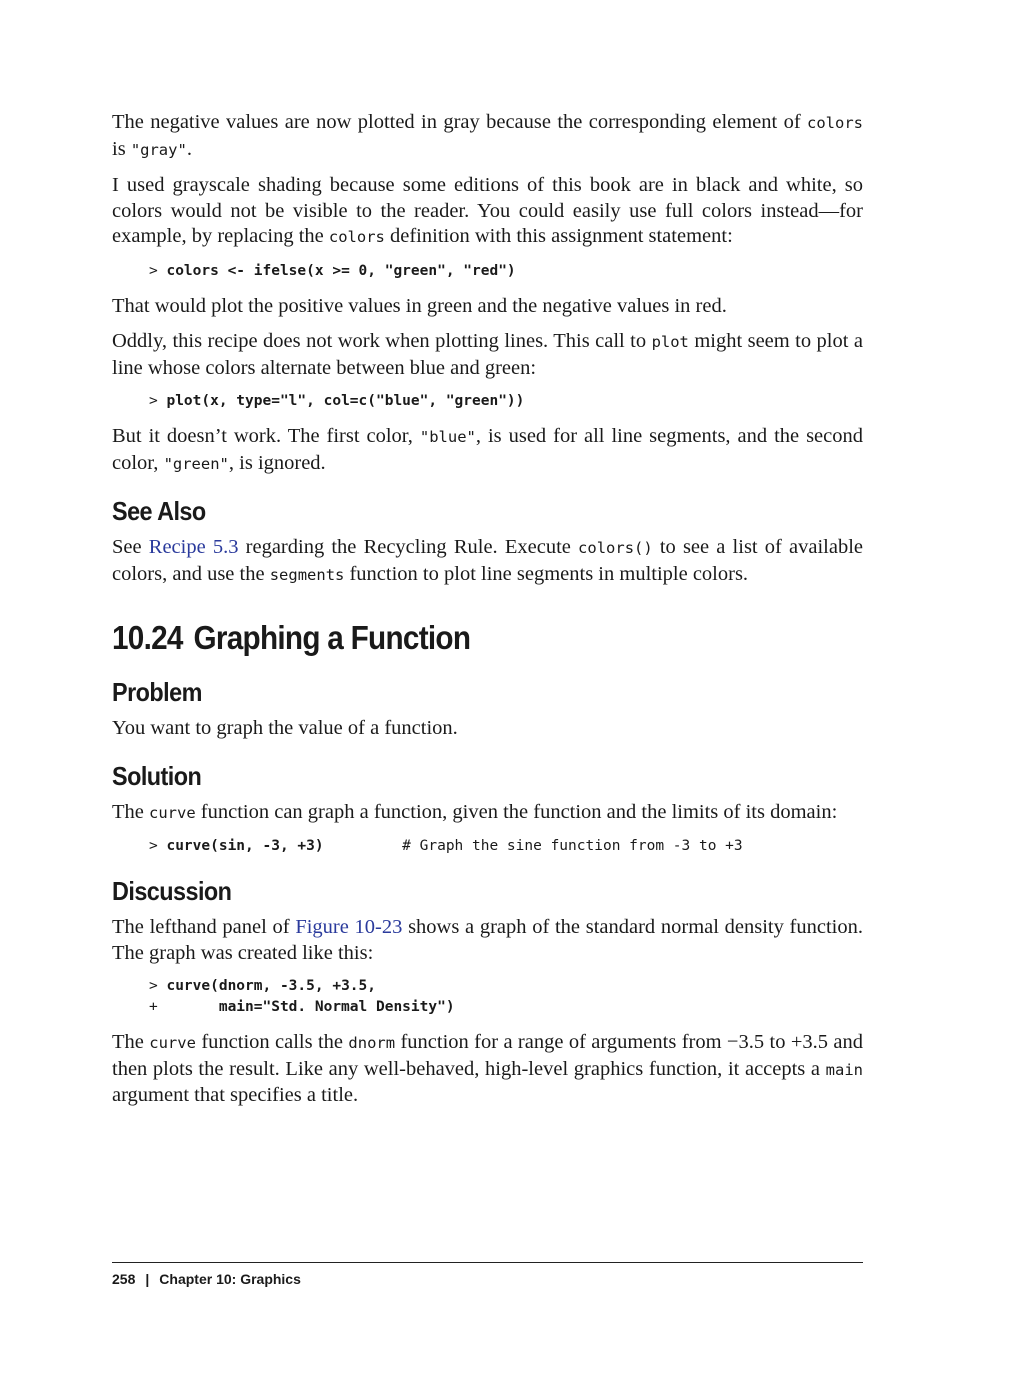 This screenshot has width=1012, height=1378. Describe the element at coordinates (348, 927) in the screenshot. I see `figure-10-23-link: Figure 10-23` at that location.